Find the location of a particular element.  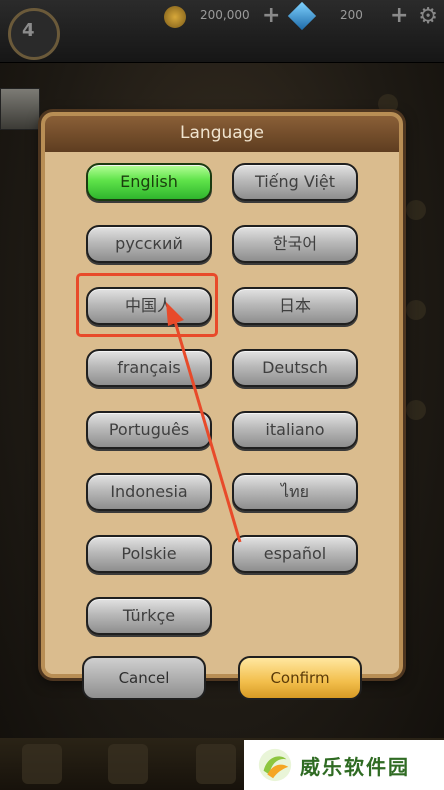

watermark-text: 威乐软件园 is located at coordinates (355, 767).